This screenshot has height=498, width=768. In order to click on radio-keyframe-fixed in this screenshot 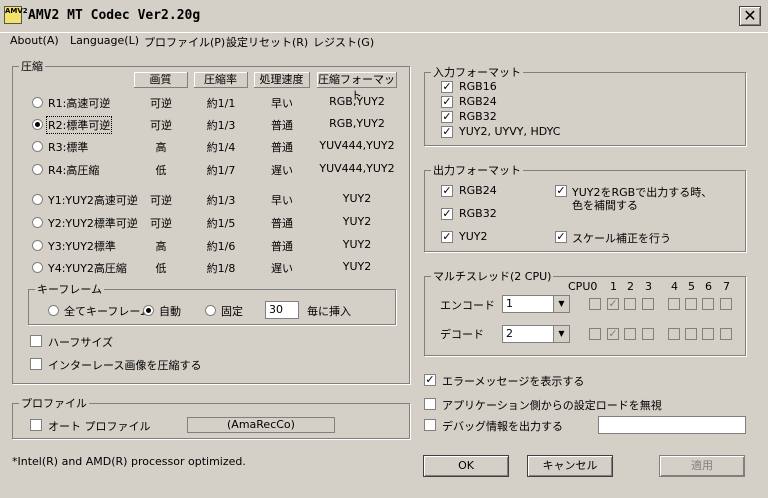, I will do `click(210, 310)`.